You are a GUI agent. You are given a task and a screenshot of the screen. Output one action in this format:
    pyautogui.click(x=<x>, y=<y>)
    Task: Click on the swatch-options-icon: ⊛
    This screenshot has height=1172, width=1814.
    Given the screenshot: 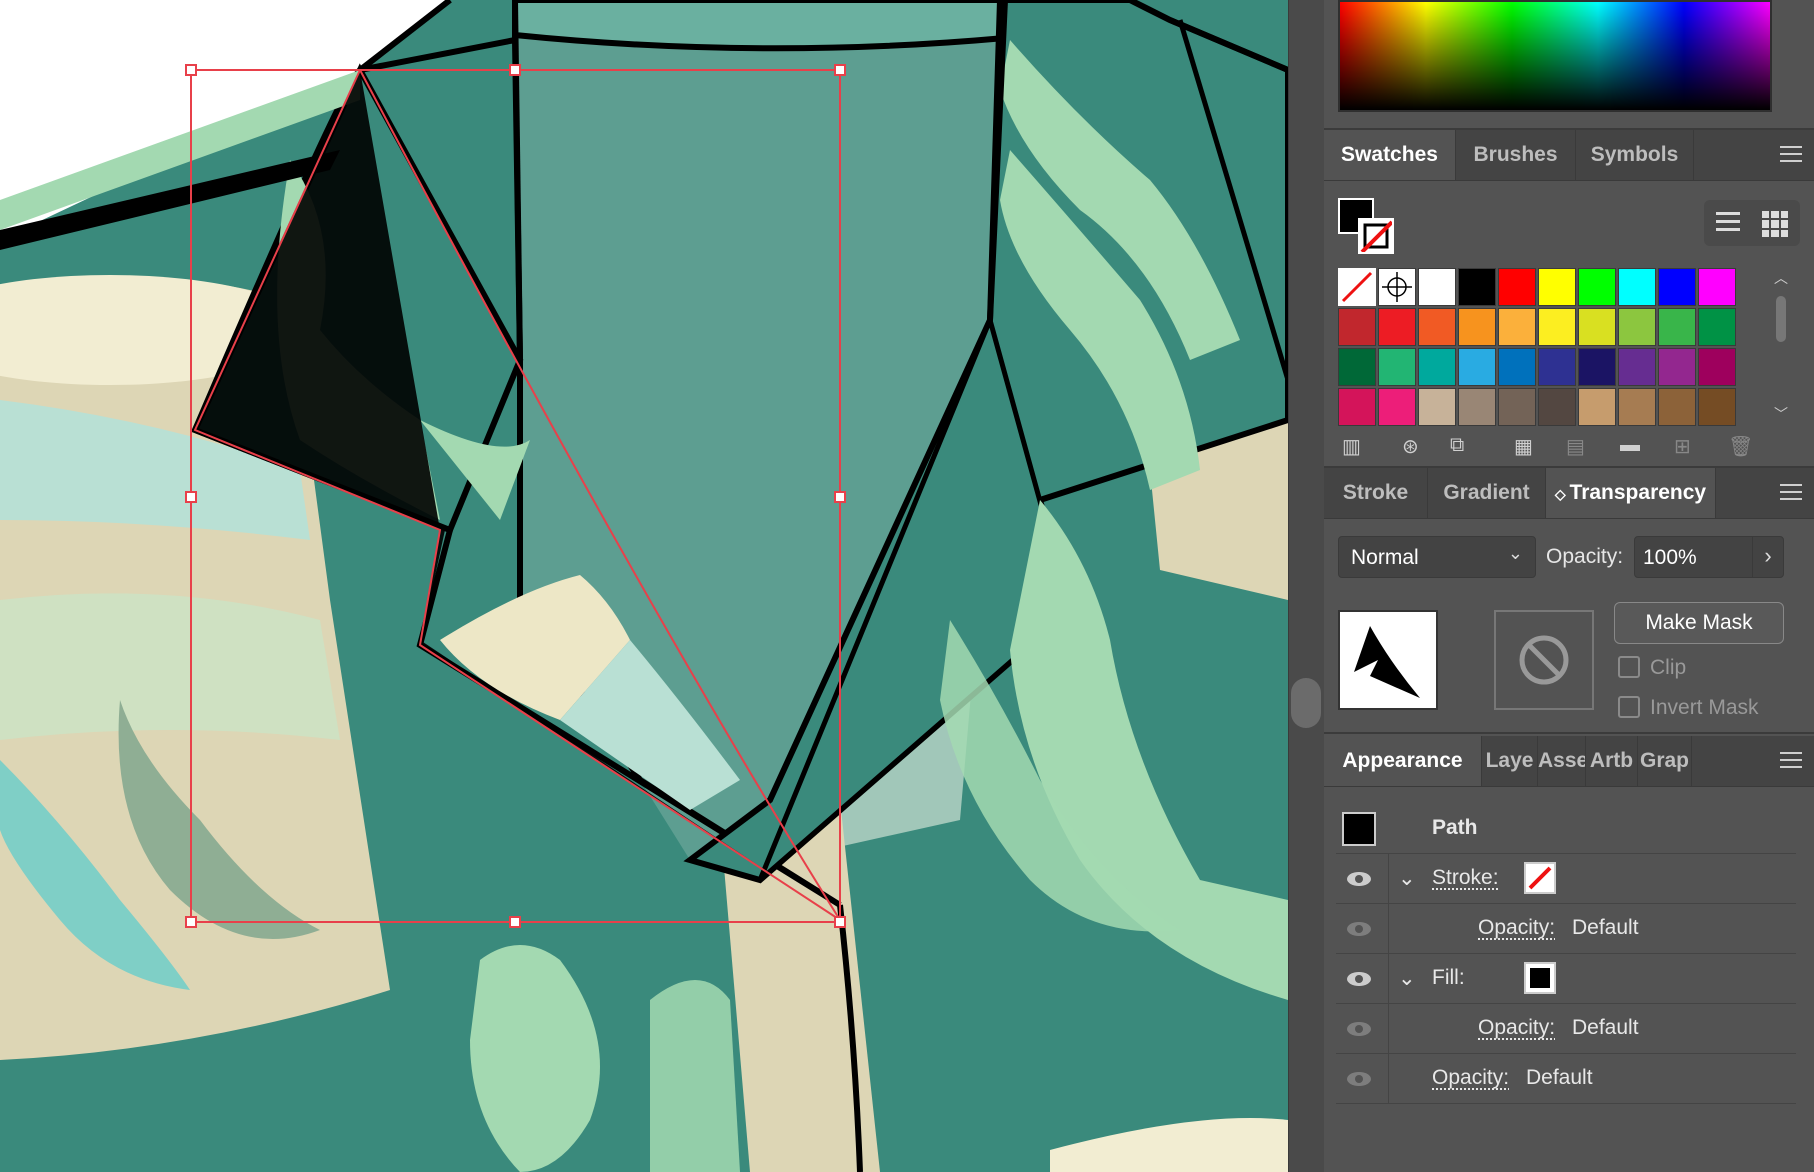 What is the action you would take?
    pyautogui.click(x=1410, y=446)
    